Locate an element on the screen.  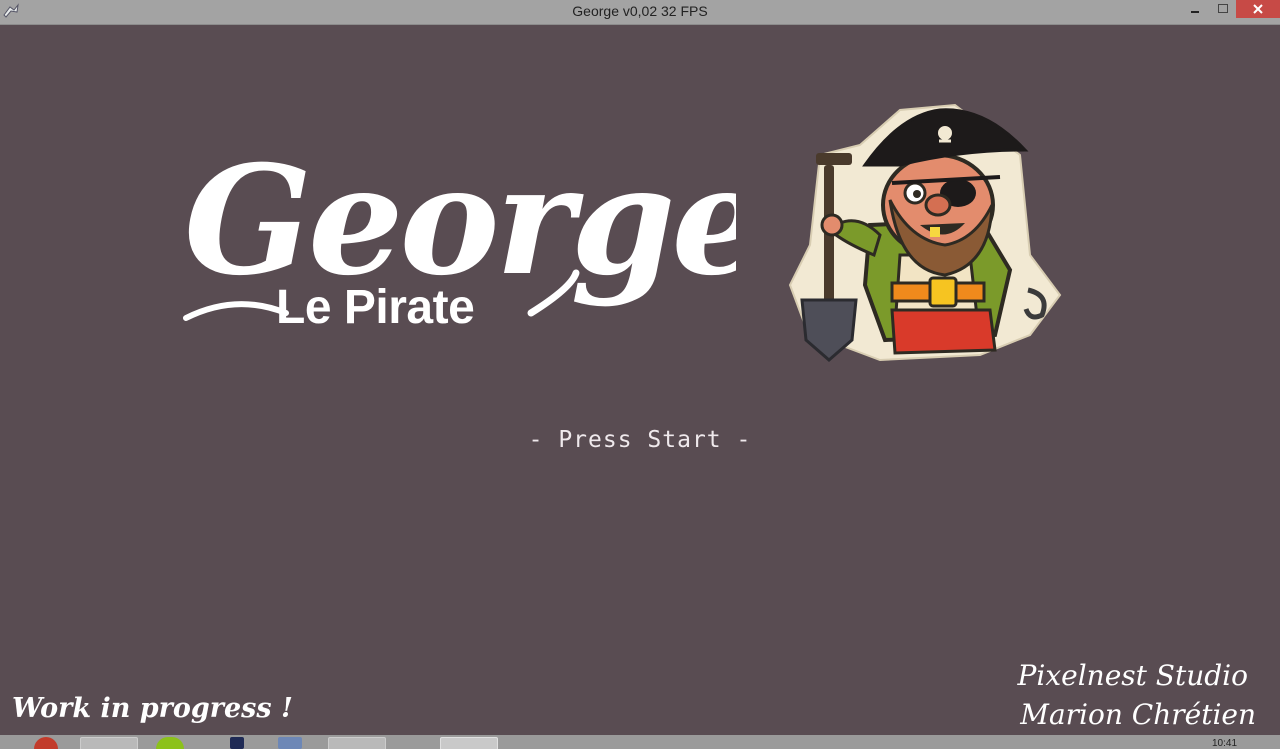
close-icon is located at coordinates (1258, 9).